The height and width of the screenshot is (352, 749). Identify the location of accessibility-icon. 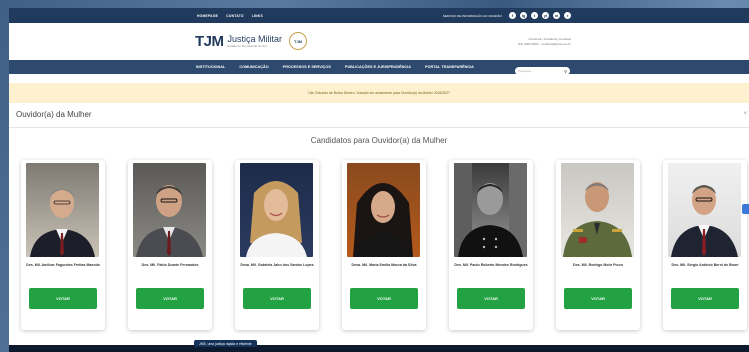
(745, 209).